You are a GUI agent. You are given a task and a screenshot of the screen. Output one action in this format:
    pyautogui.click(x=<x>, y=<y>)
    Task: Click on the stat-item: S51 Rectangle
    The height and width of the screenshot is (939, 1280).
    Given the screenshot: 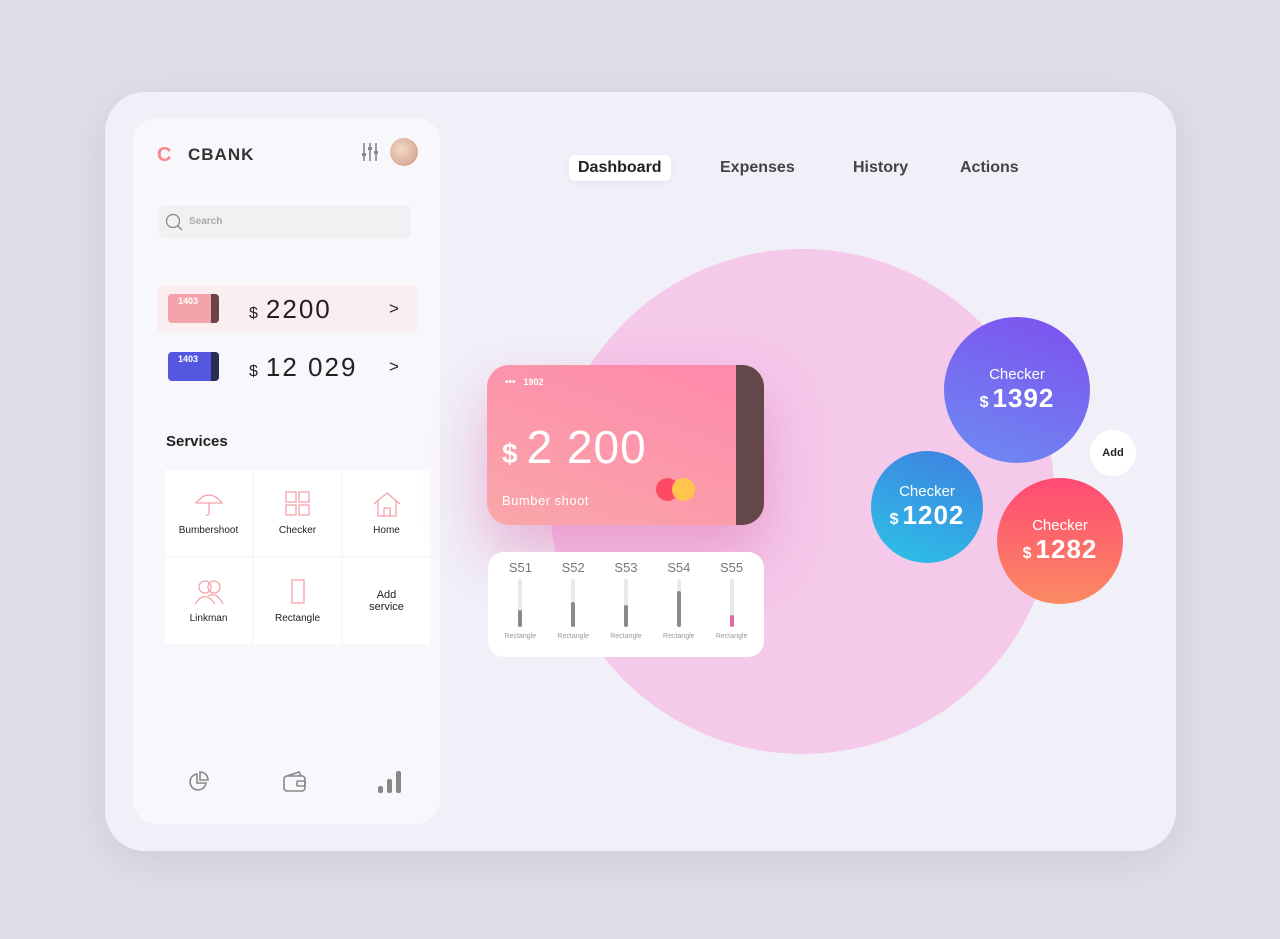 What is the action you would take?
    pyautogui.click(x=520, y=604)
    